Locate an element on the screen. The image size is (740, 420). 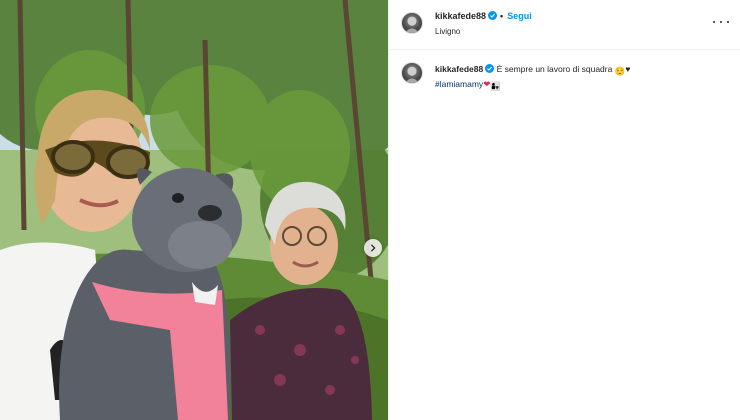
author-username: kikkafede88 is located at coordinates (460, 16).